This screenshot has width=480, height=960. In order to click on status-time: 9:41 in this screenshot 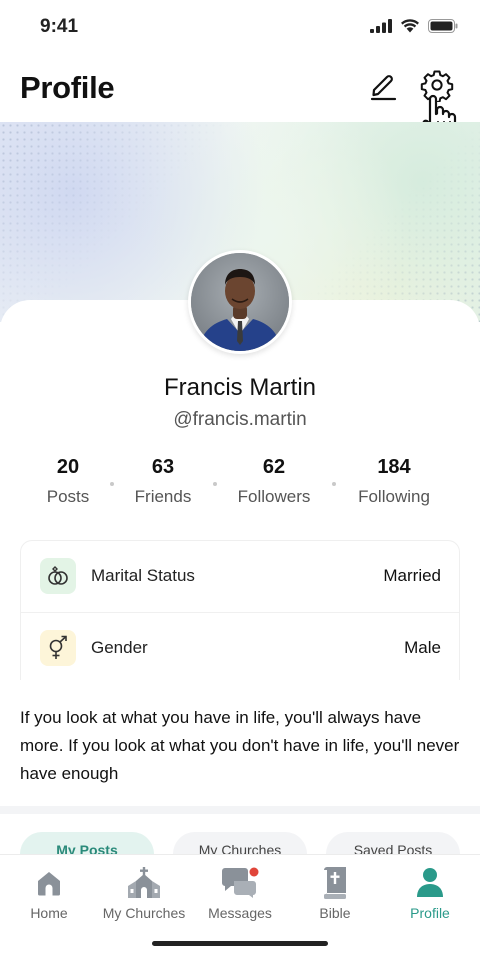, I will do `click(59, 26)`.